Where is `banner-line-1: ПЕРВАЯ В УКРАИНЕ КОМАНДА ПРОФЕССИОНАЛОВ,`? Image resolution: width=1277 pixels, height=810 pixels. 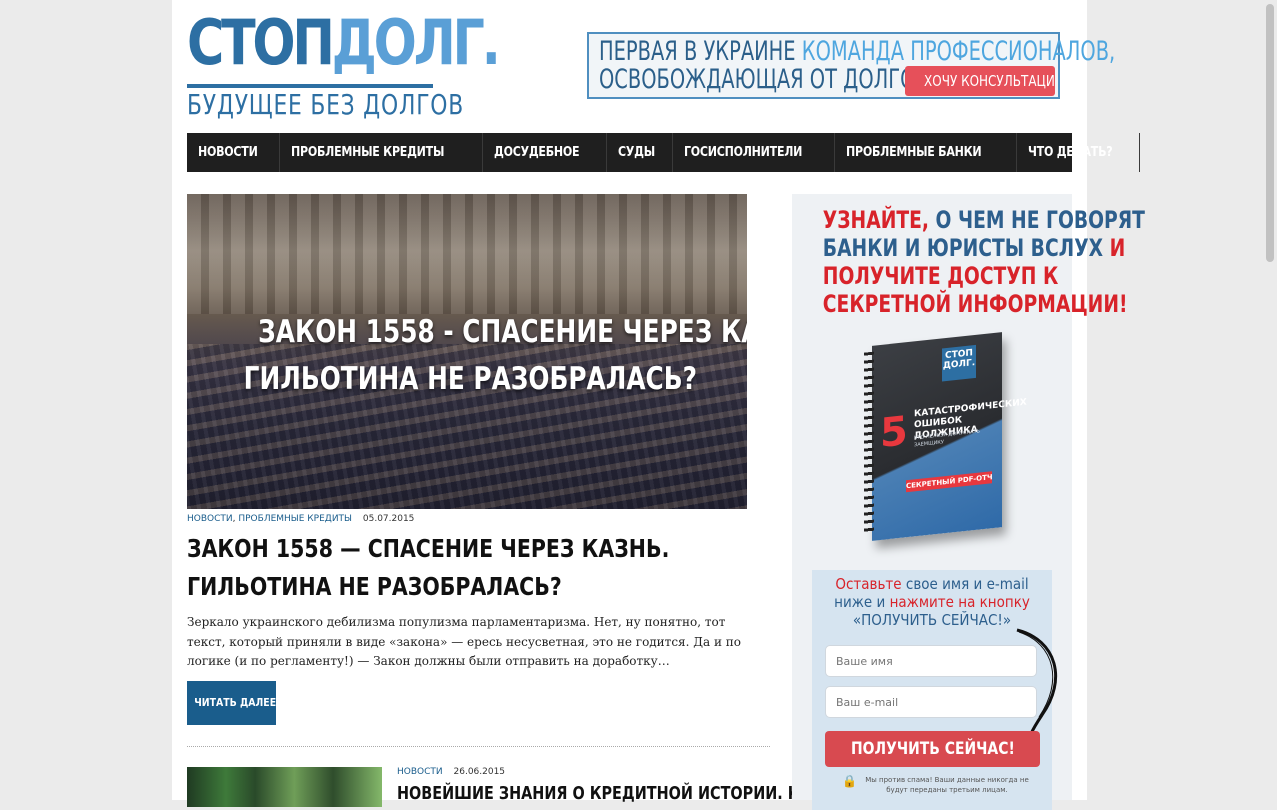
banner-line-1: ПЕРВАЯ В УКРАИНЕ КОМАНДА ПРОФЕССИОНАЛОВ, is located at coordinates (857, 52).